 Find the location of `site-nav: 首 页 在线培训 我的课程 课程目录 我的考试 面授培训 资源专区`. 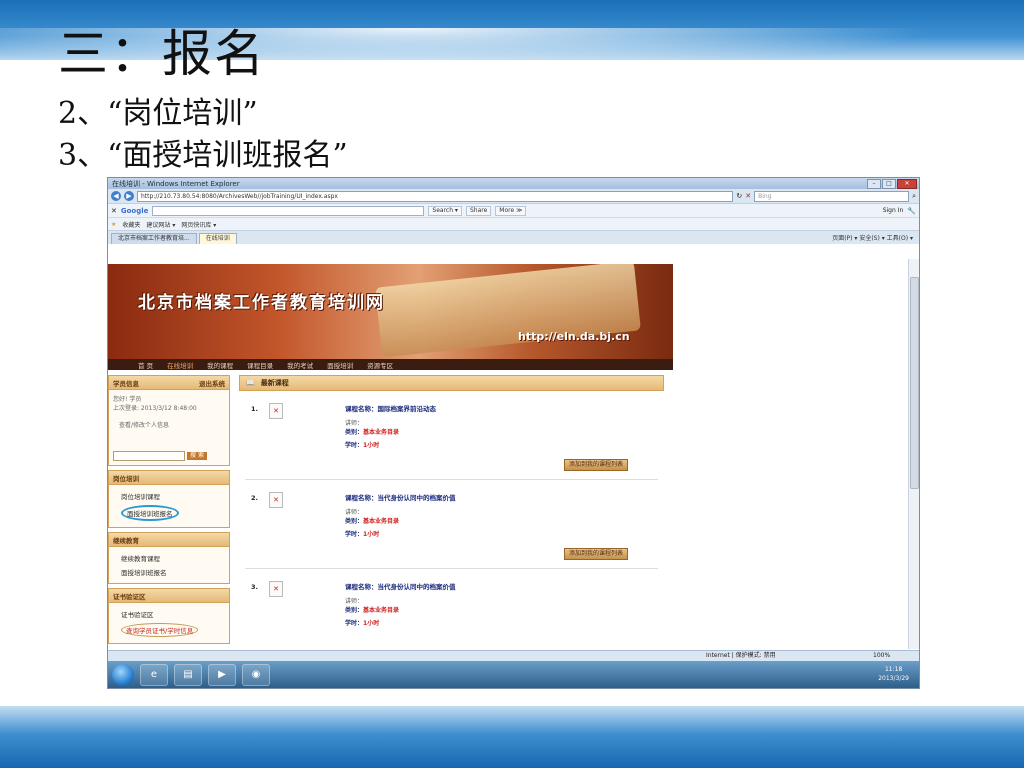

site-nav: 首 页 在线培训 我的课程 课程目录 我的考试 面授培训 资源专区 is located at coordinates (390, 364).